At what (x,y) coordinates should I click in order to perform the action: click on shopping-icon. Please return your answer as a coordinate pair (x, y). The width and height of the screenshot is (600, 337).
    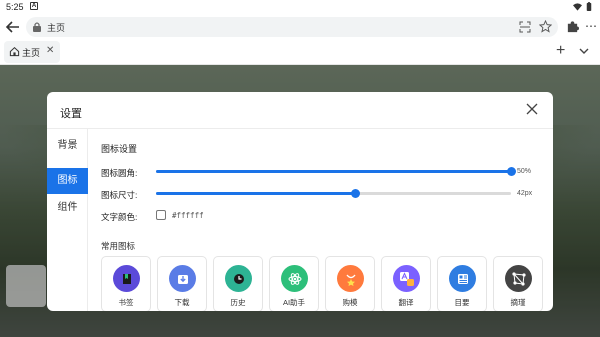
    Looking at the image, I should click on (350, 278).